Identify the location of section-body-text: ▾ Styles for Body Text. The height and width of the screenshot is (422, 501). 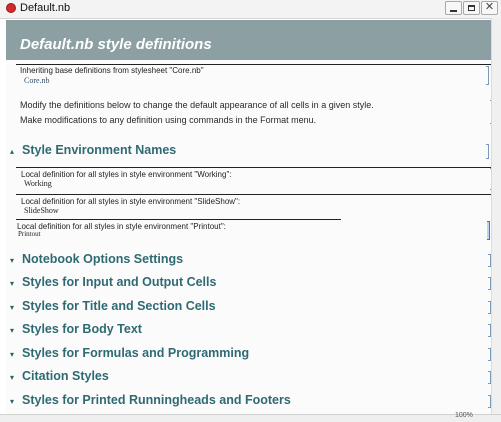
(248, 331).